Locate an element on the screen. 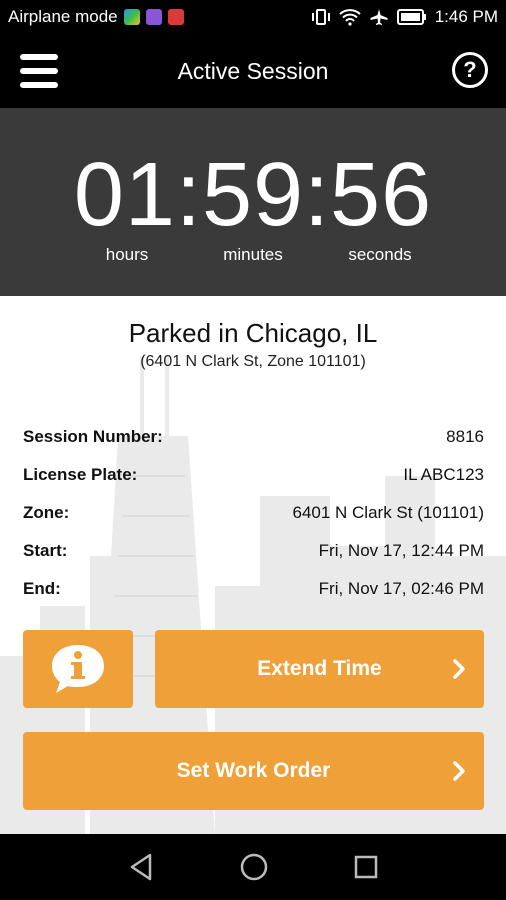 This screenshot has width=506, height=900. home-icon is located at coordinates (254, 867).